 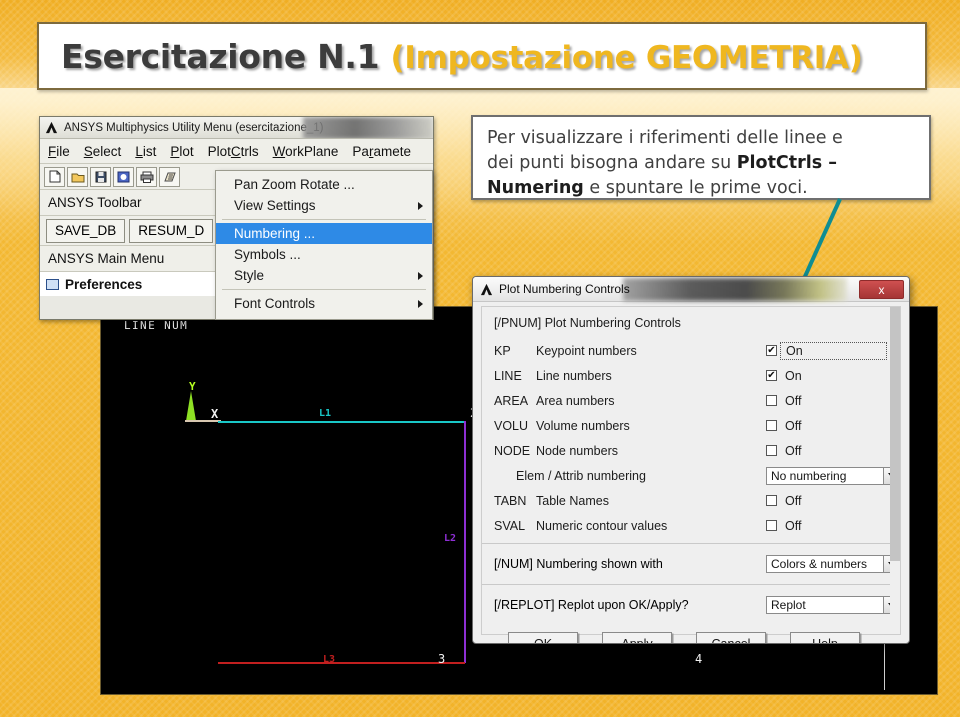 I want to click on row-tag-area: AREA, so click(x=511, y=400).